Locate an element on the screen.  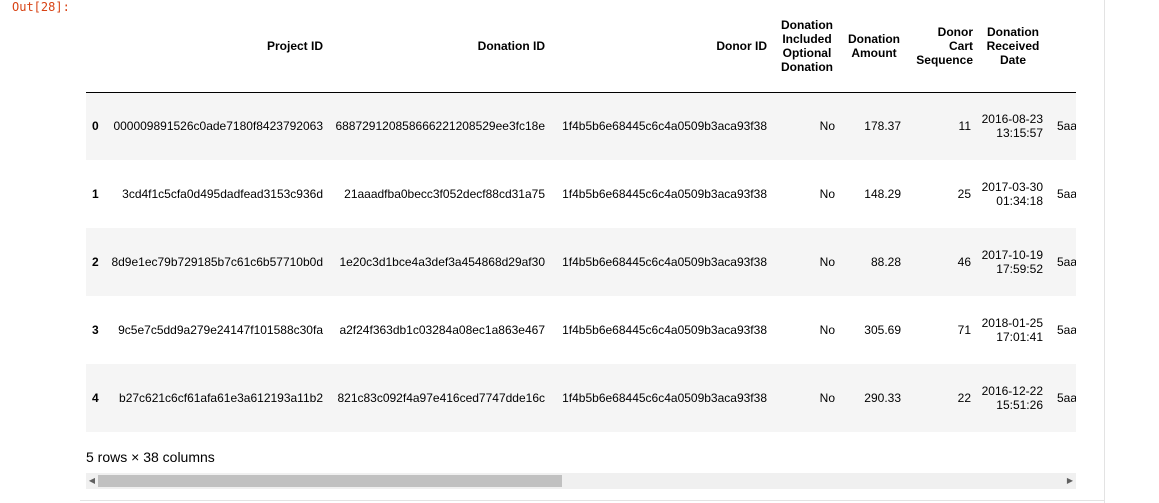
cell-donation-amount: 305.69 is located at coordinates (882, 330).